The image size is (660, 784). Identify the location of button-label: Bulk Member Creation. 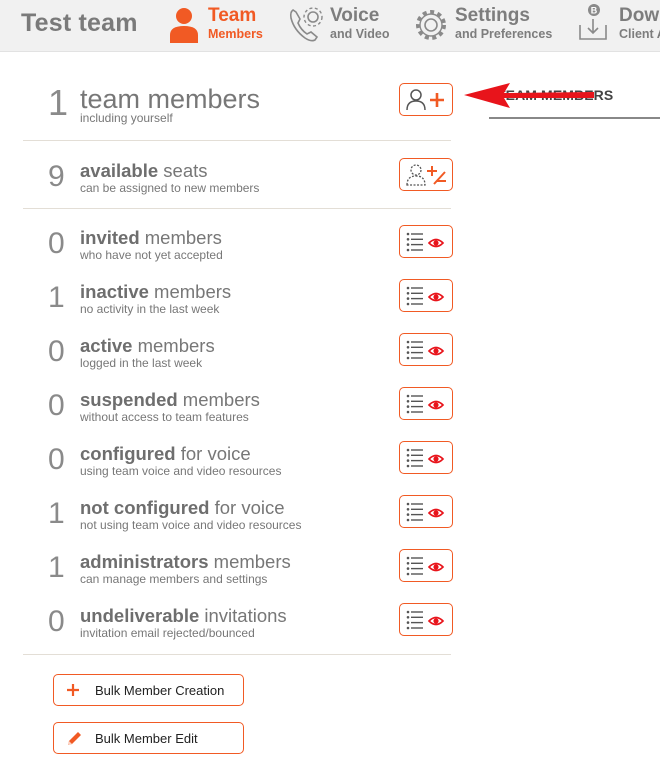
(160, 690).